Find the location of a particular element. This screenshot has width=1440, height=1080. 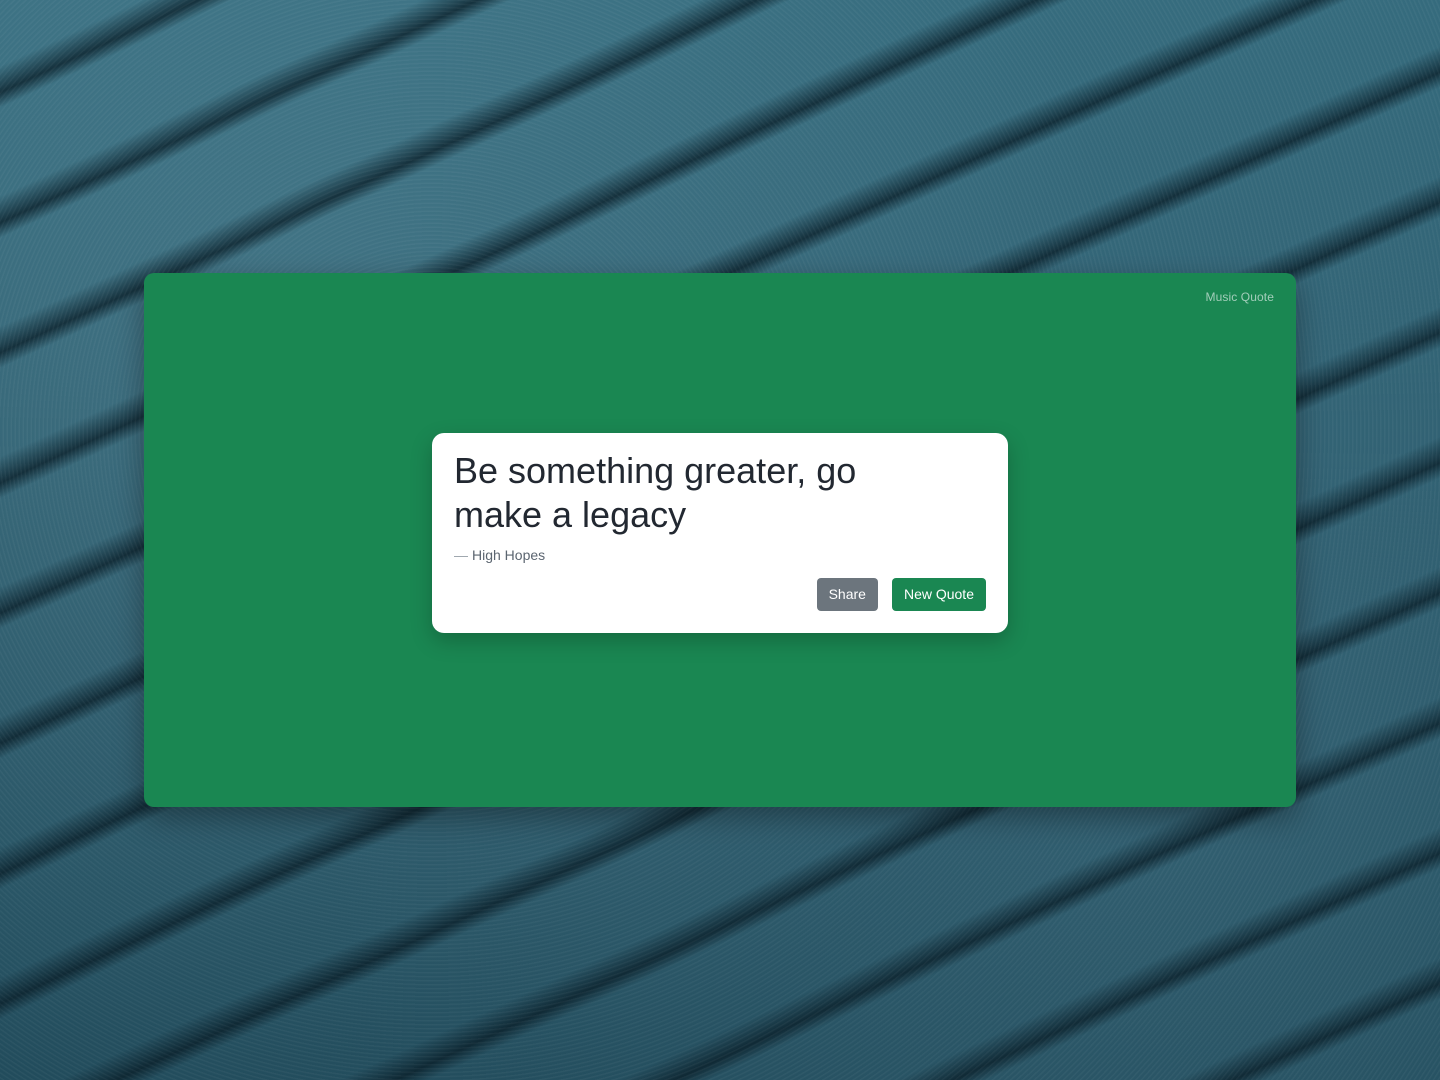

app-label: Music Quote is located at coordinates (1239, 297).